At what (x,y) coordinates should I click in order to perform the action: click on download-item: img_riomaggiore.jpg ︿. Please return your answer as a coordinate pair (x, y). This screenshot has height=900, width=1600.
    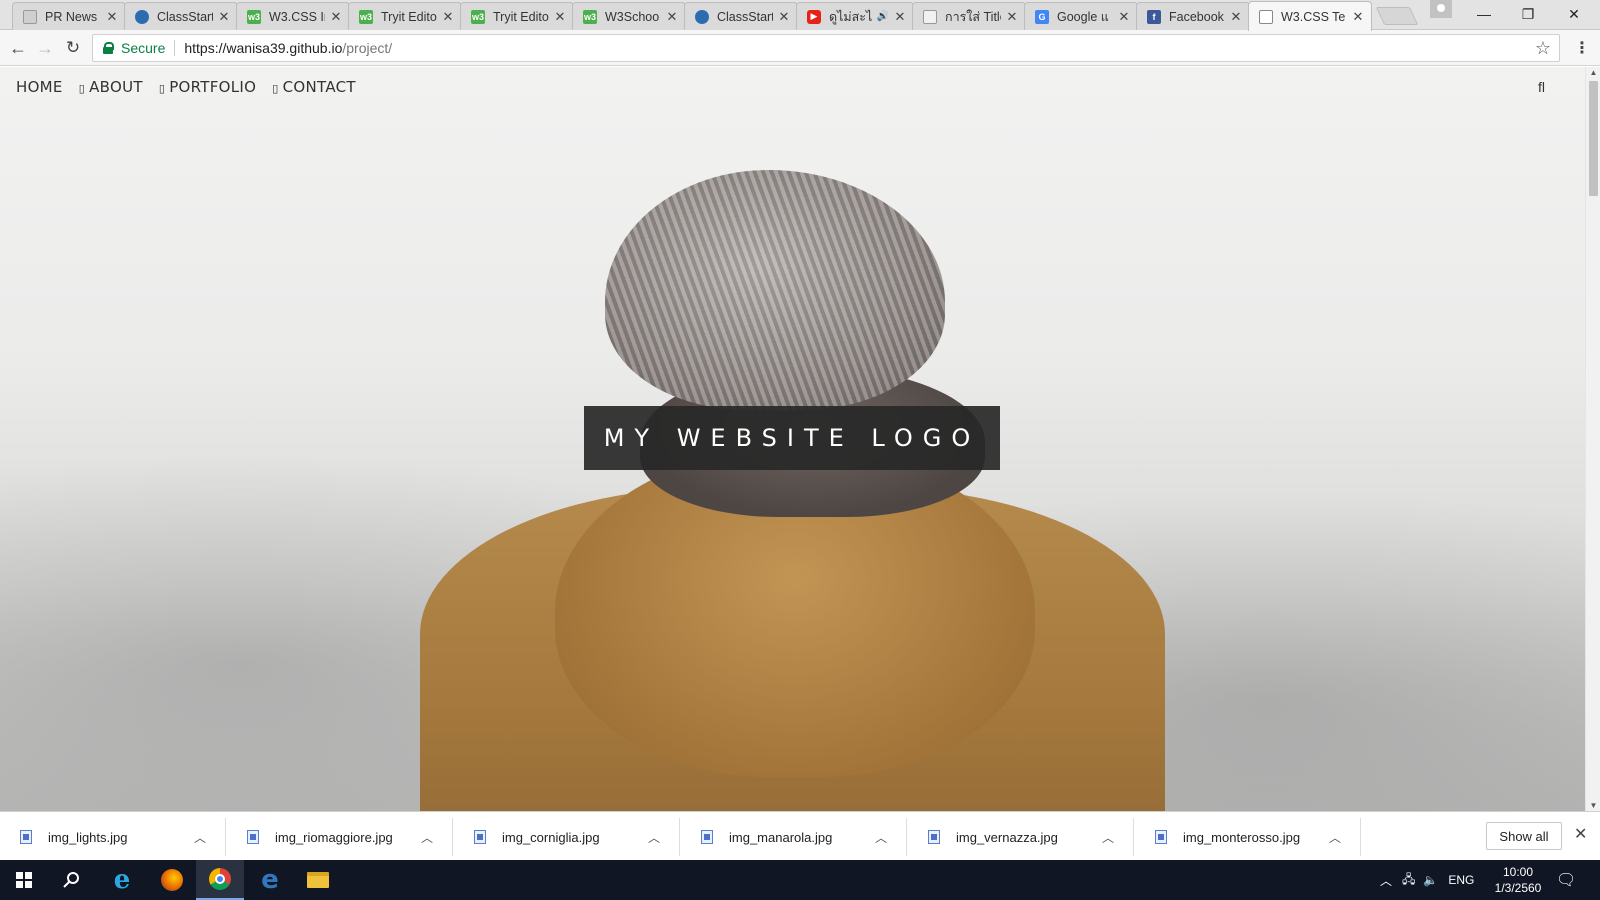
    Looking at the image, I should click on (340, 837).